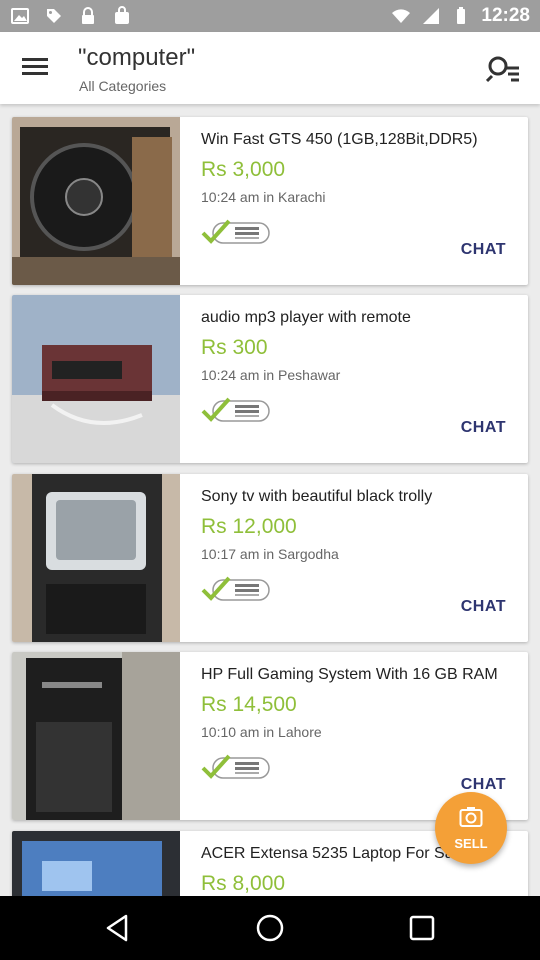 The width and height of the screenshot is (540, 960). Describe the element at coordinates (249, 704) in the screenshot. I see `listing-price: Rs 14,500` at that location.